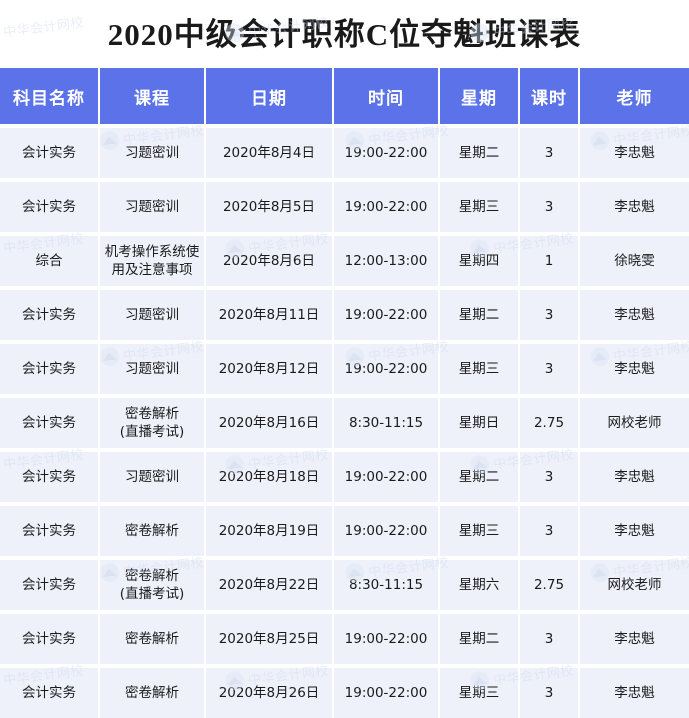 Image resolution: width=689 pixels, height=718 pixels. I want to click on column-header-teacher: 老师, so click(634, 98).